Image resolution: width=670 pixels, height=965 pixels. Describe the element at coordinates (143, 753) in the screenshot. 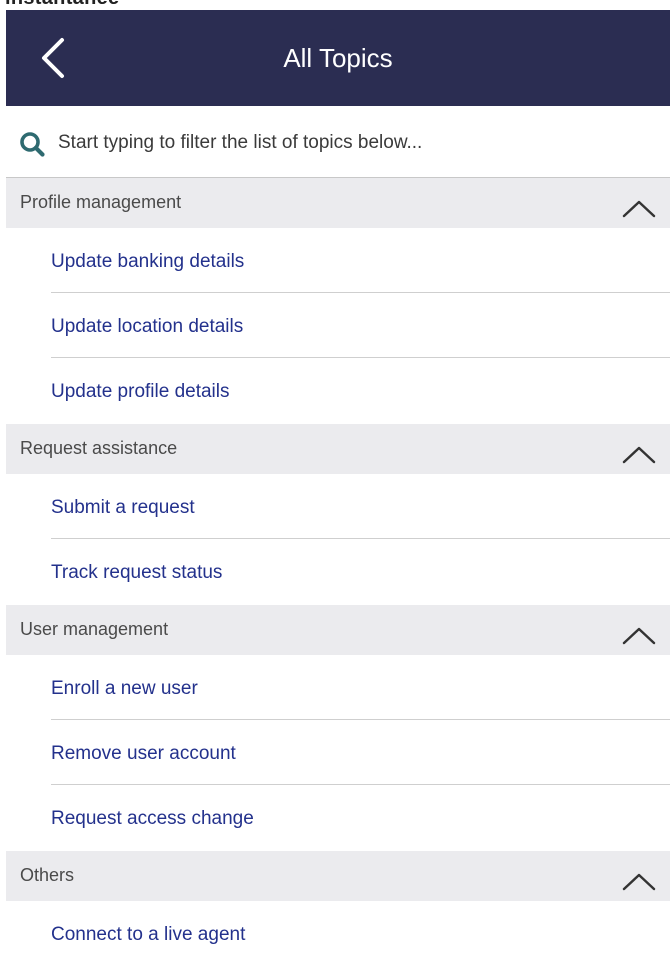

I see `topic-label: Remove user account` at that location.